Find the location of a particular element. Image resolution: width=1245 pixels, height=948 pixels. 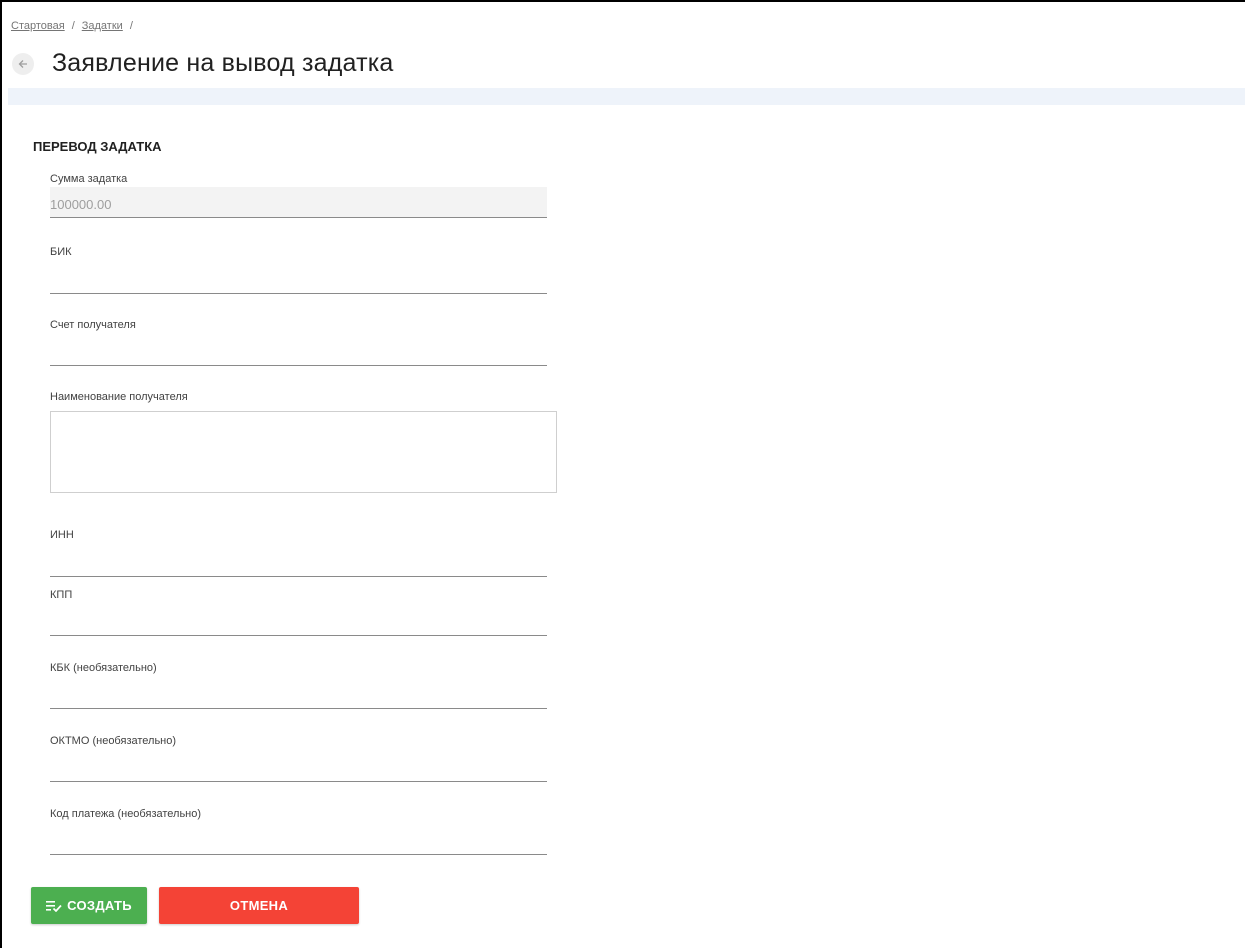

kpp-label: КПП is located at coordinates (61, 595).